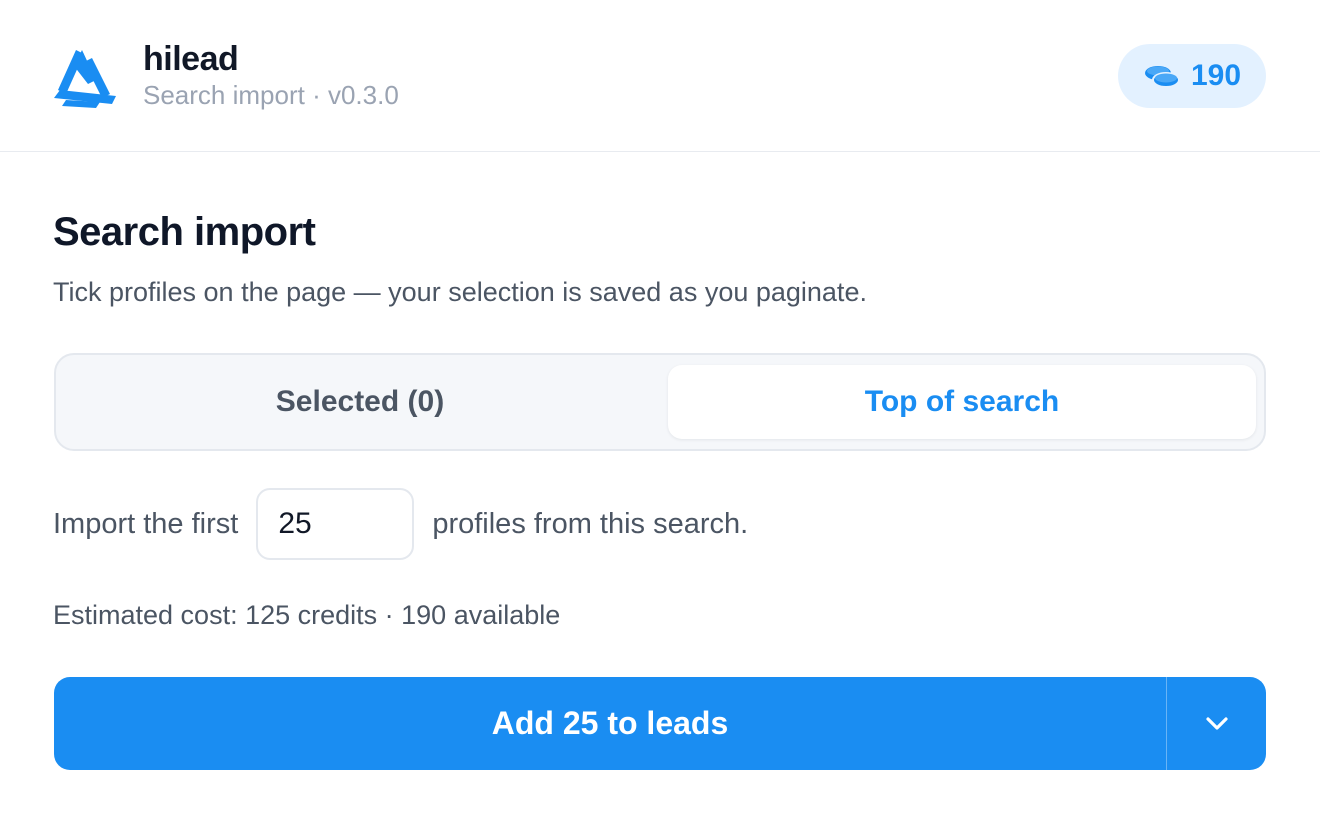  What do you see at coordinates (360, 402) in the screenshot?
I see `tab-selected: Selected (0)` at bounding box center [360, 402].